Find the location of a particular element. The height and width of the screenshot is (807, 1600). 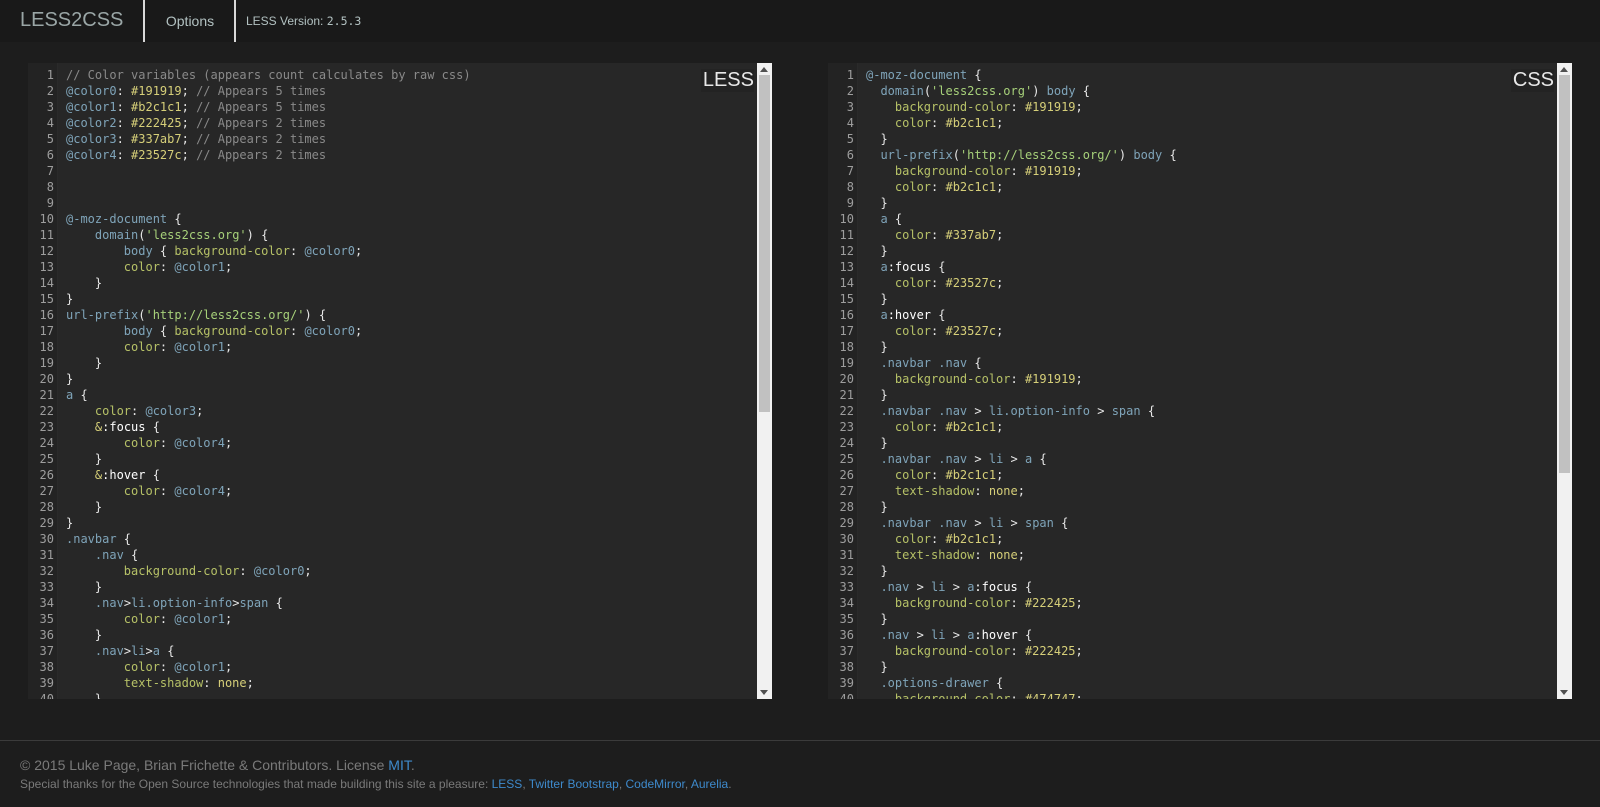

code-line: 20} is located at coordinates (392, 379).